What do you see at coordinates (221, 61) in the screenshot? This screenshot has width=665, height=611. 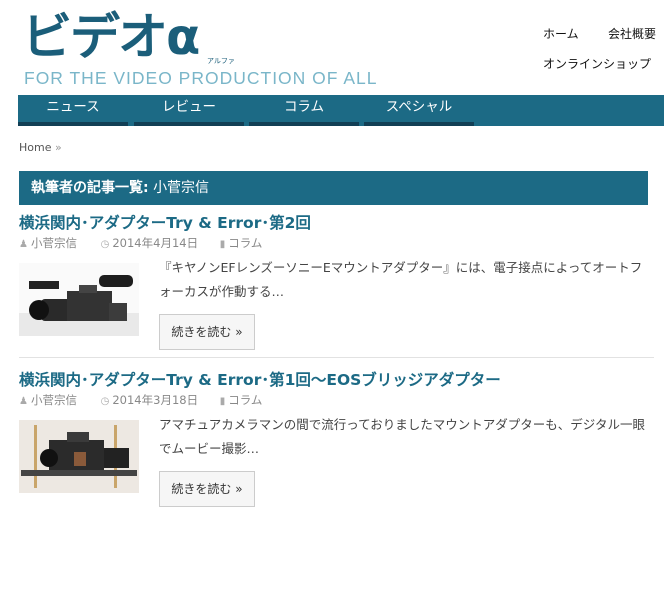 I see `logo-ruby: アルファ` at bounding box center [221, 61].